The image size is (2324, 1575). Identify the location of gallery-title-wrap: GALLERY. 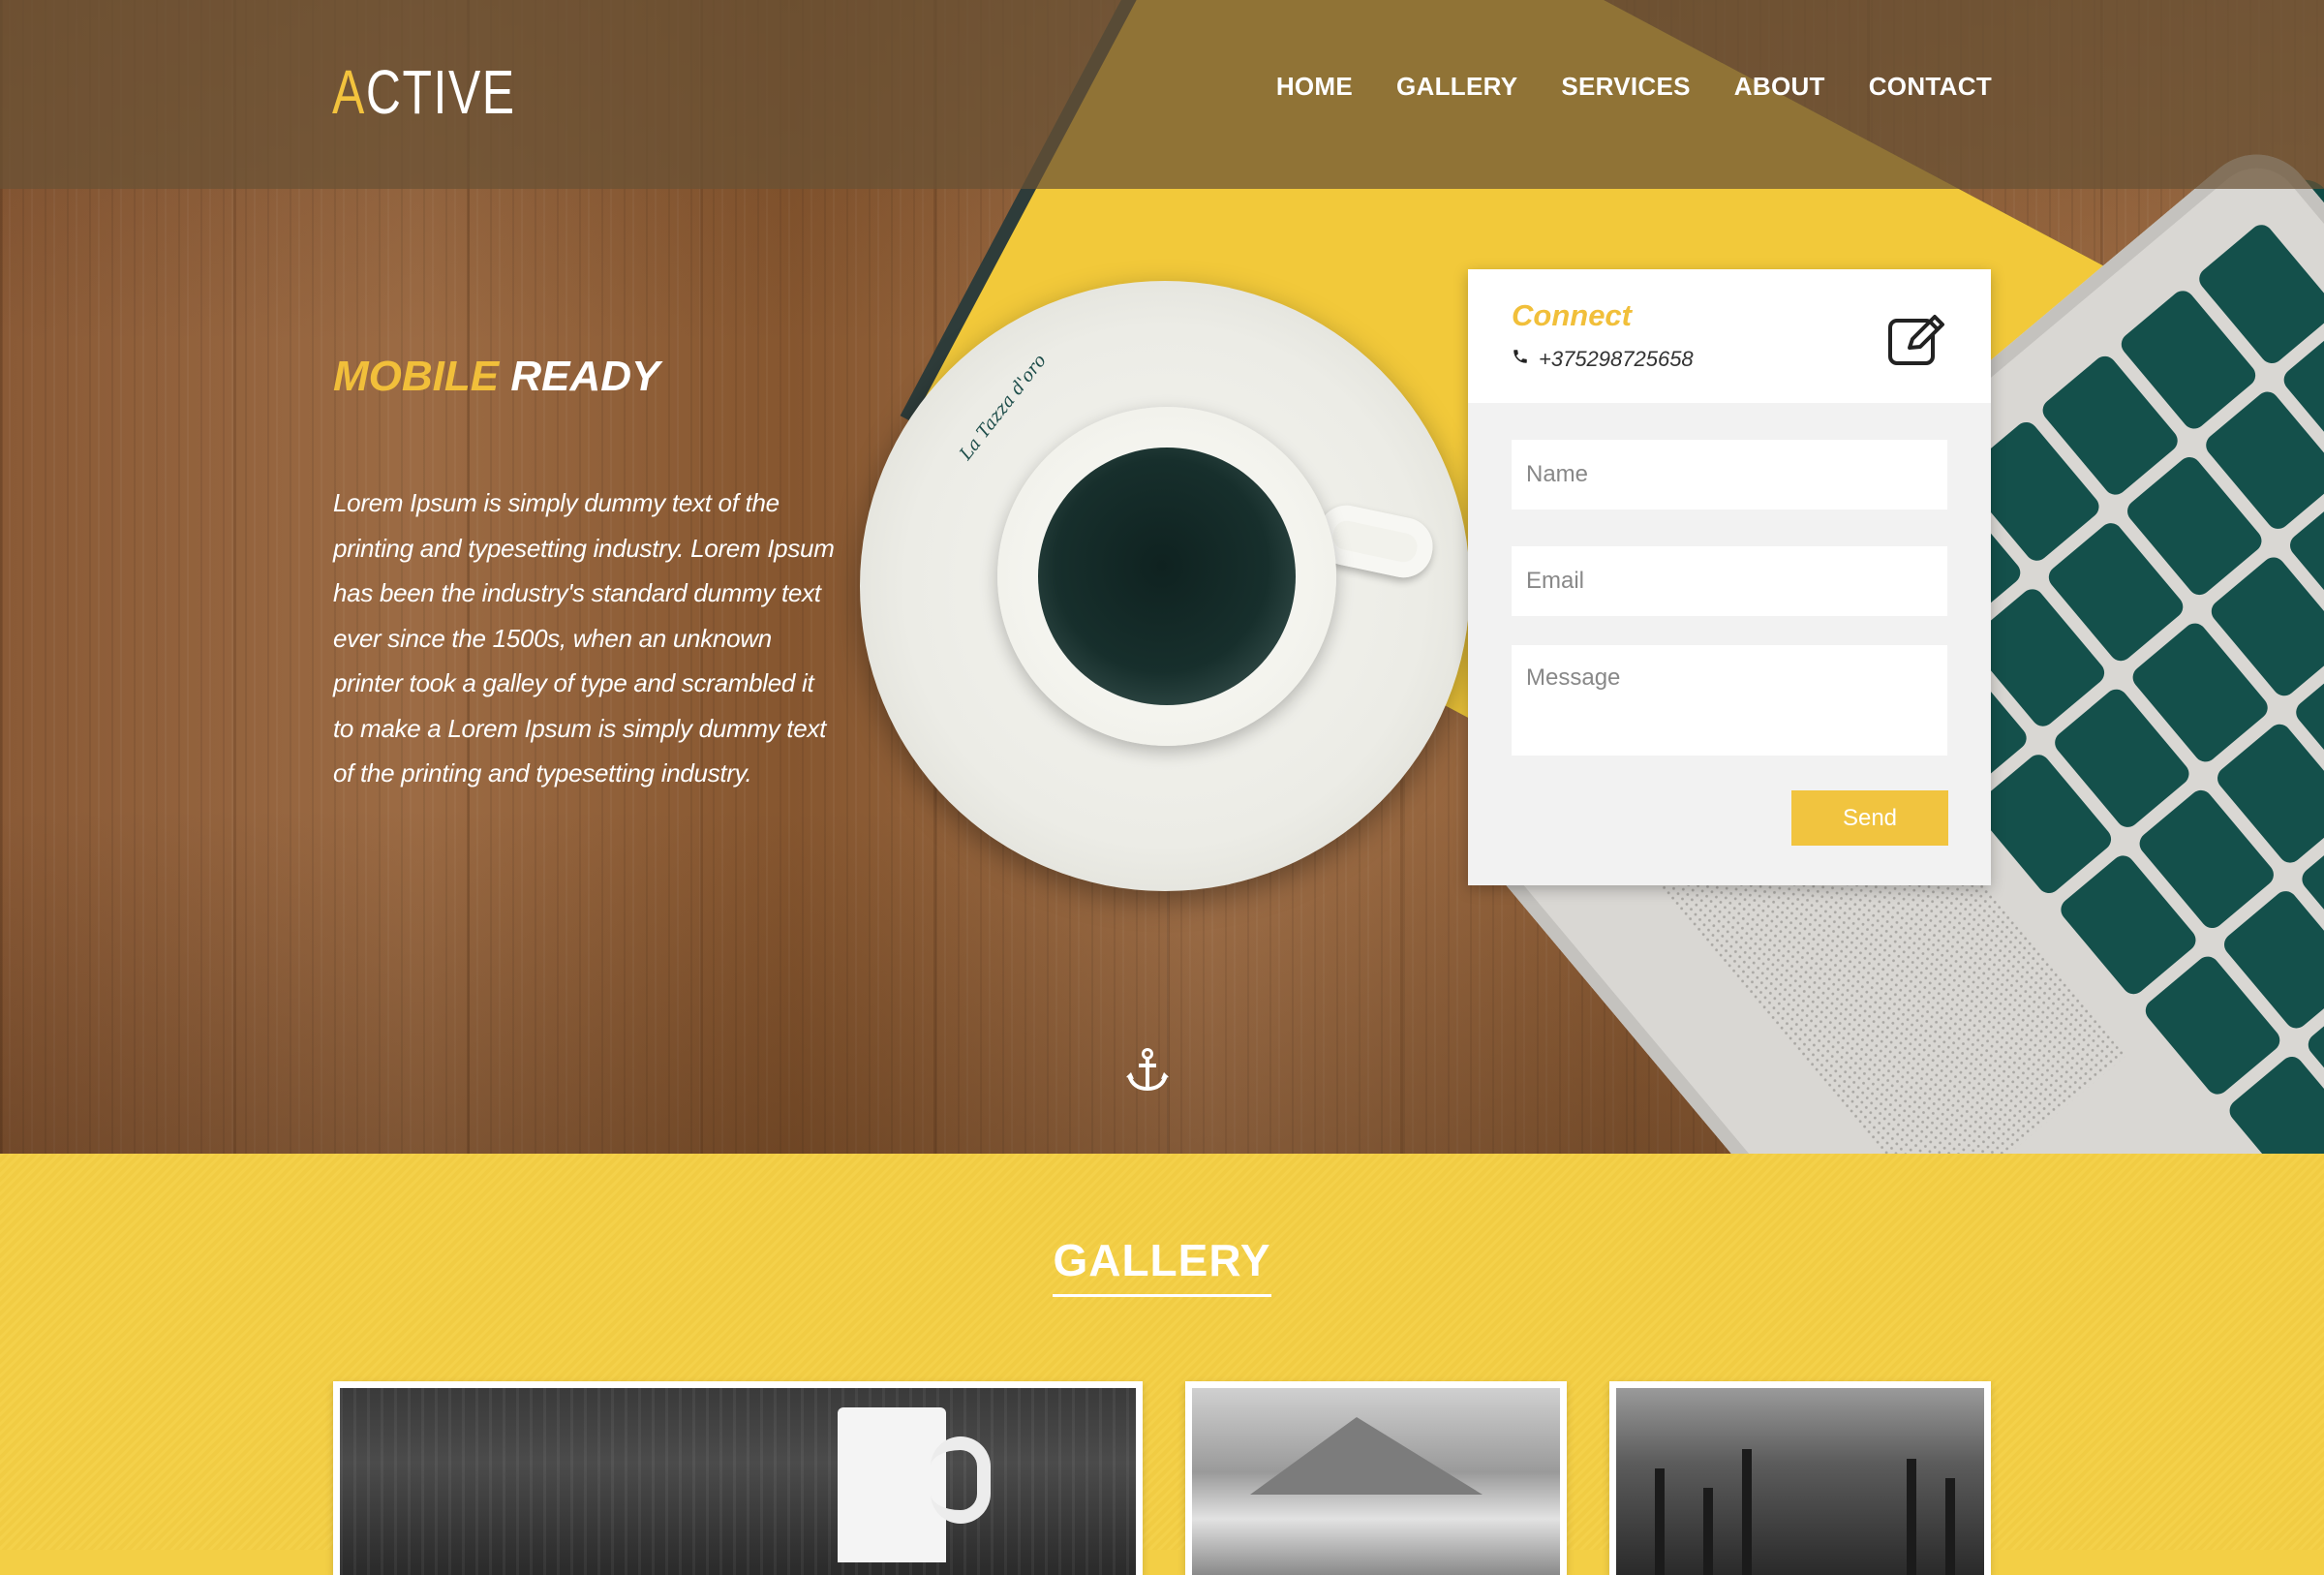
(1162, 1265).